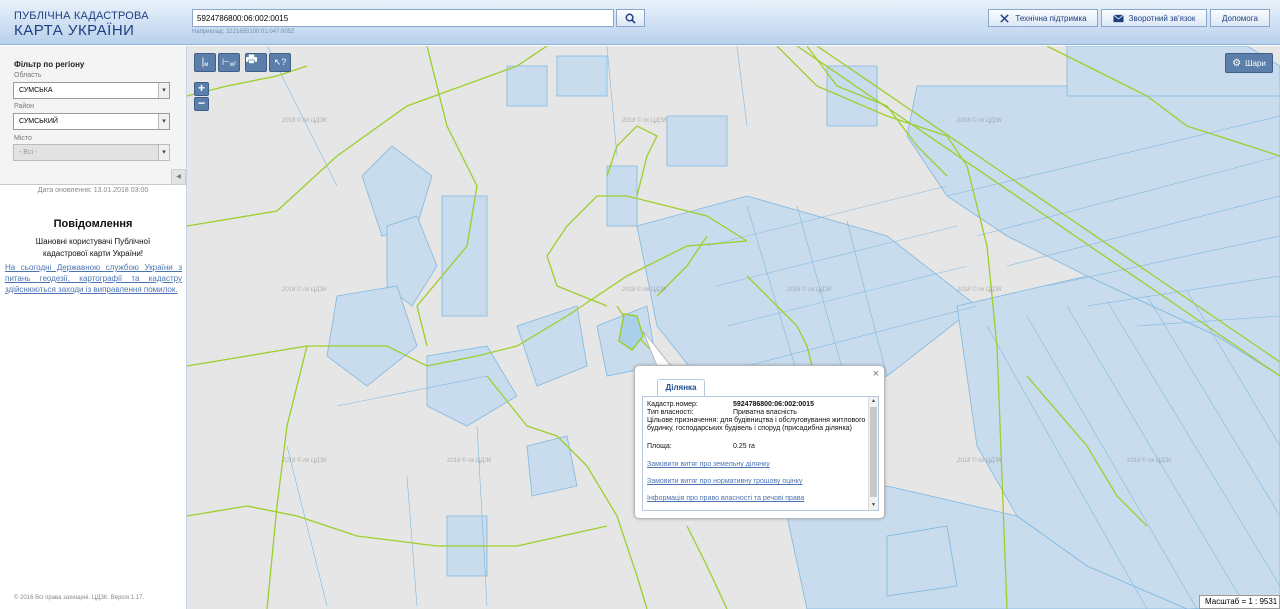 This screenshot has width=1280, height=609. Describe the element at coordinates (91, 152) in the screenshot. I see `misto-select: - Всі - ▾` at that location.